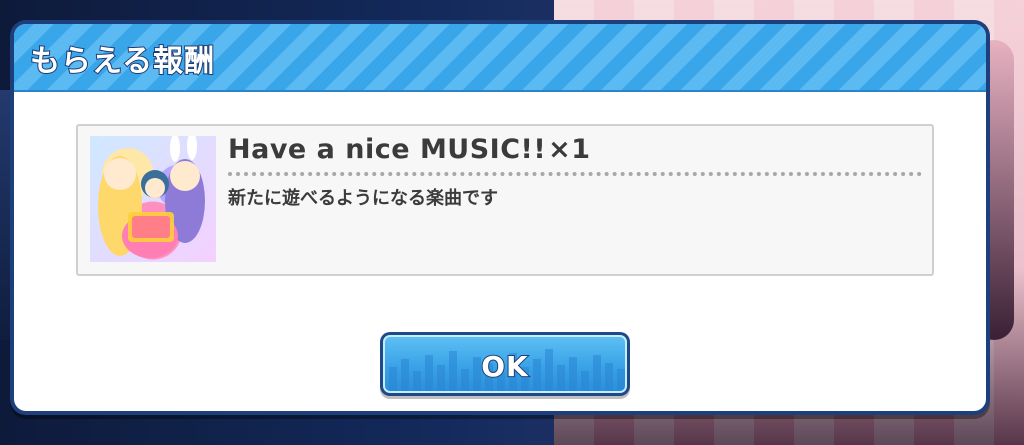 This screenshot has height=445, width=1024. I want to click on ok-button-label: OK, so click(504, 366).